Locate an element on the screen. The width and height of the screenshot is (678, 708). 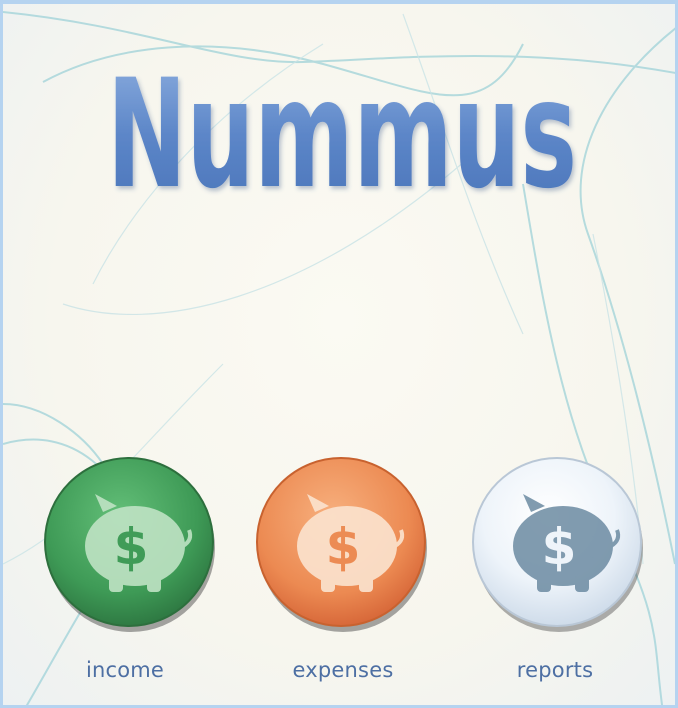
income-label: income is located at coordinates (125, 670).